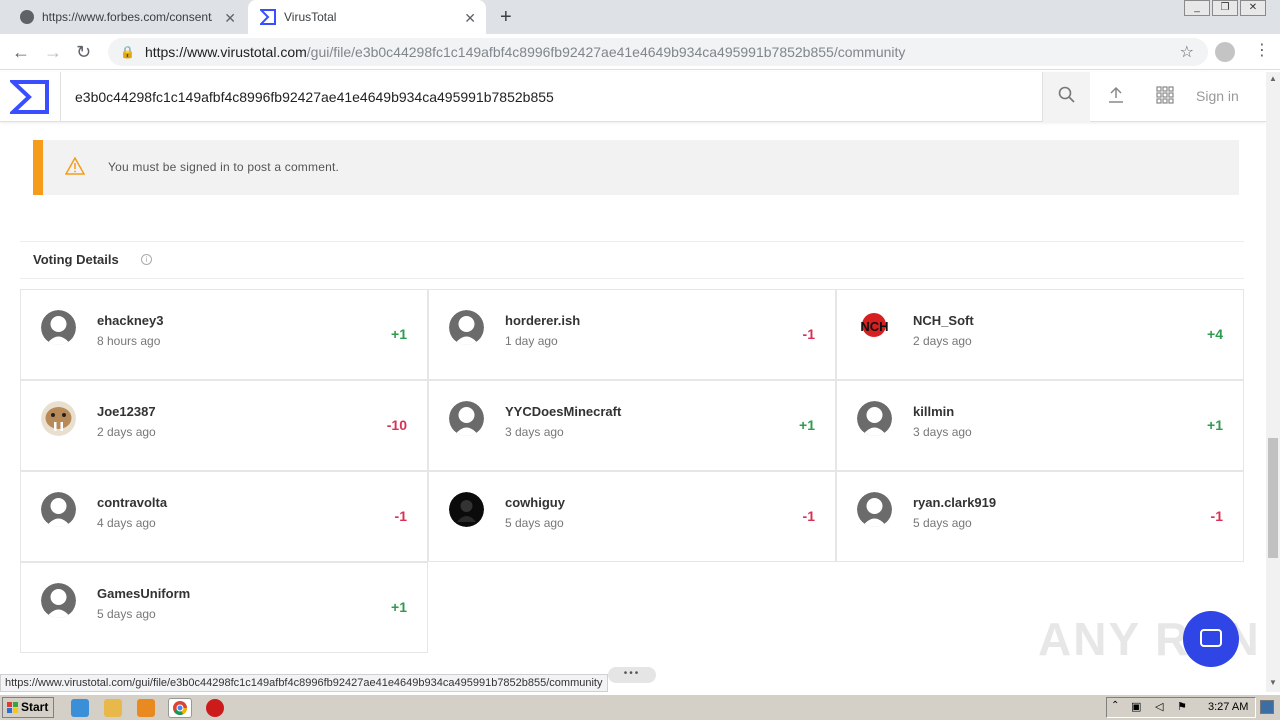  What do you see at coordinates (563, 411) in the screenshot?
I see `voter-username: YYCDoesMinecraft` at bounding box center [563, 411].